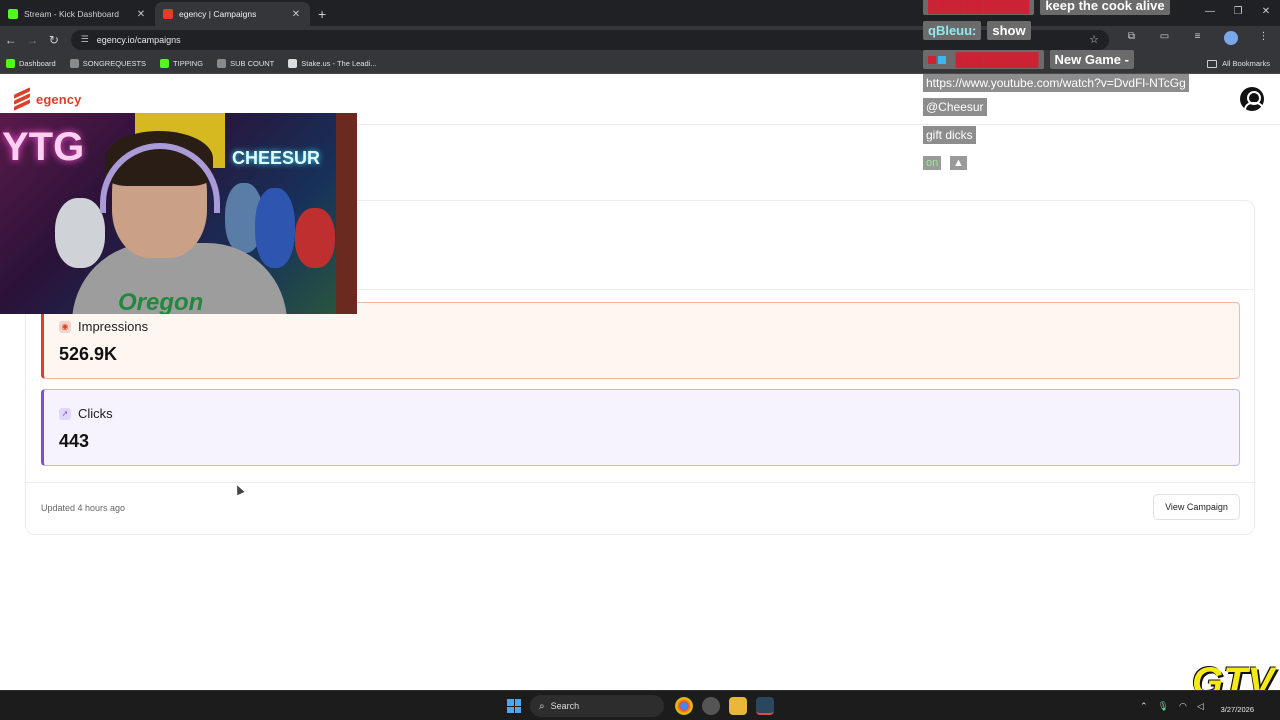  I want to click on chat-text: keep the cook alive, so click(1105, 7).